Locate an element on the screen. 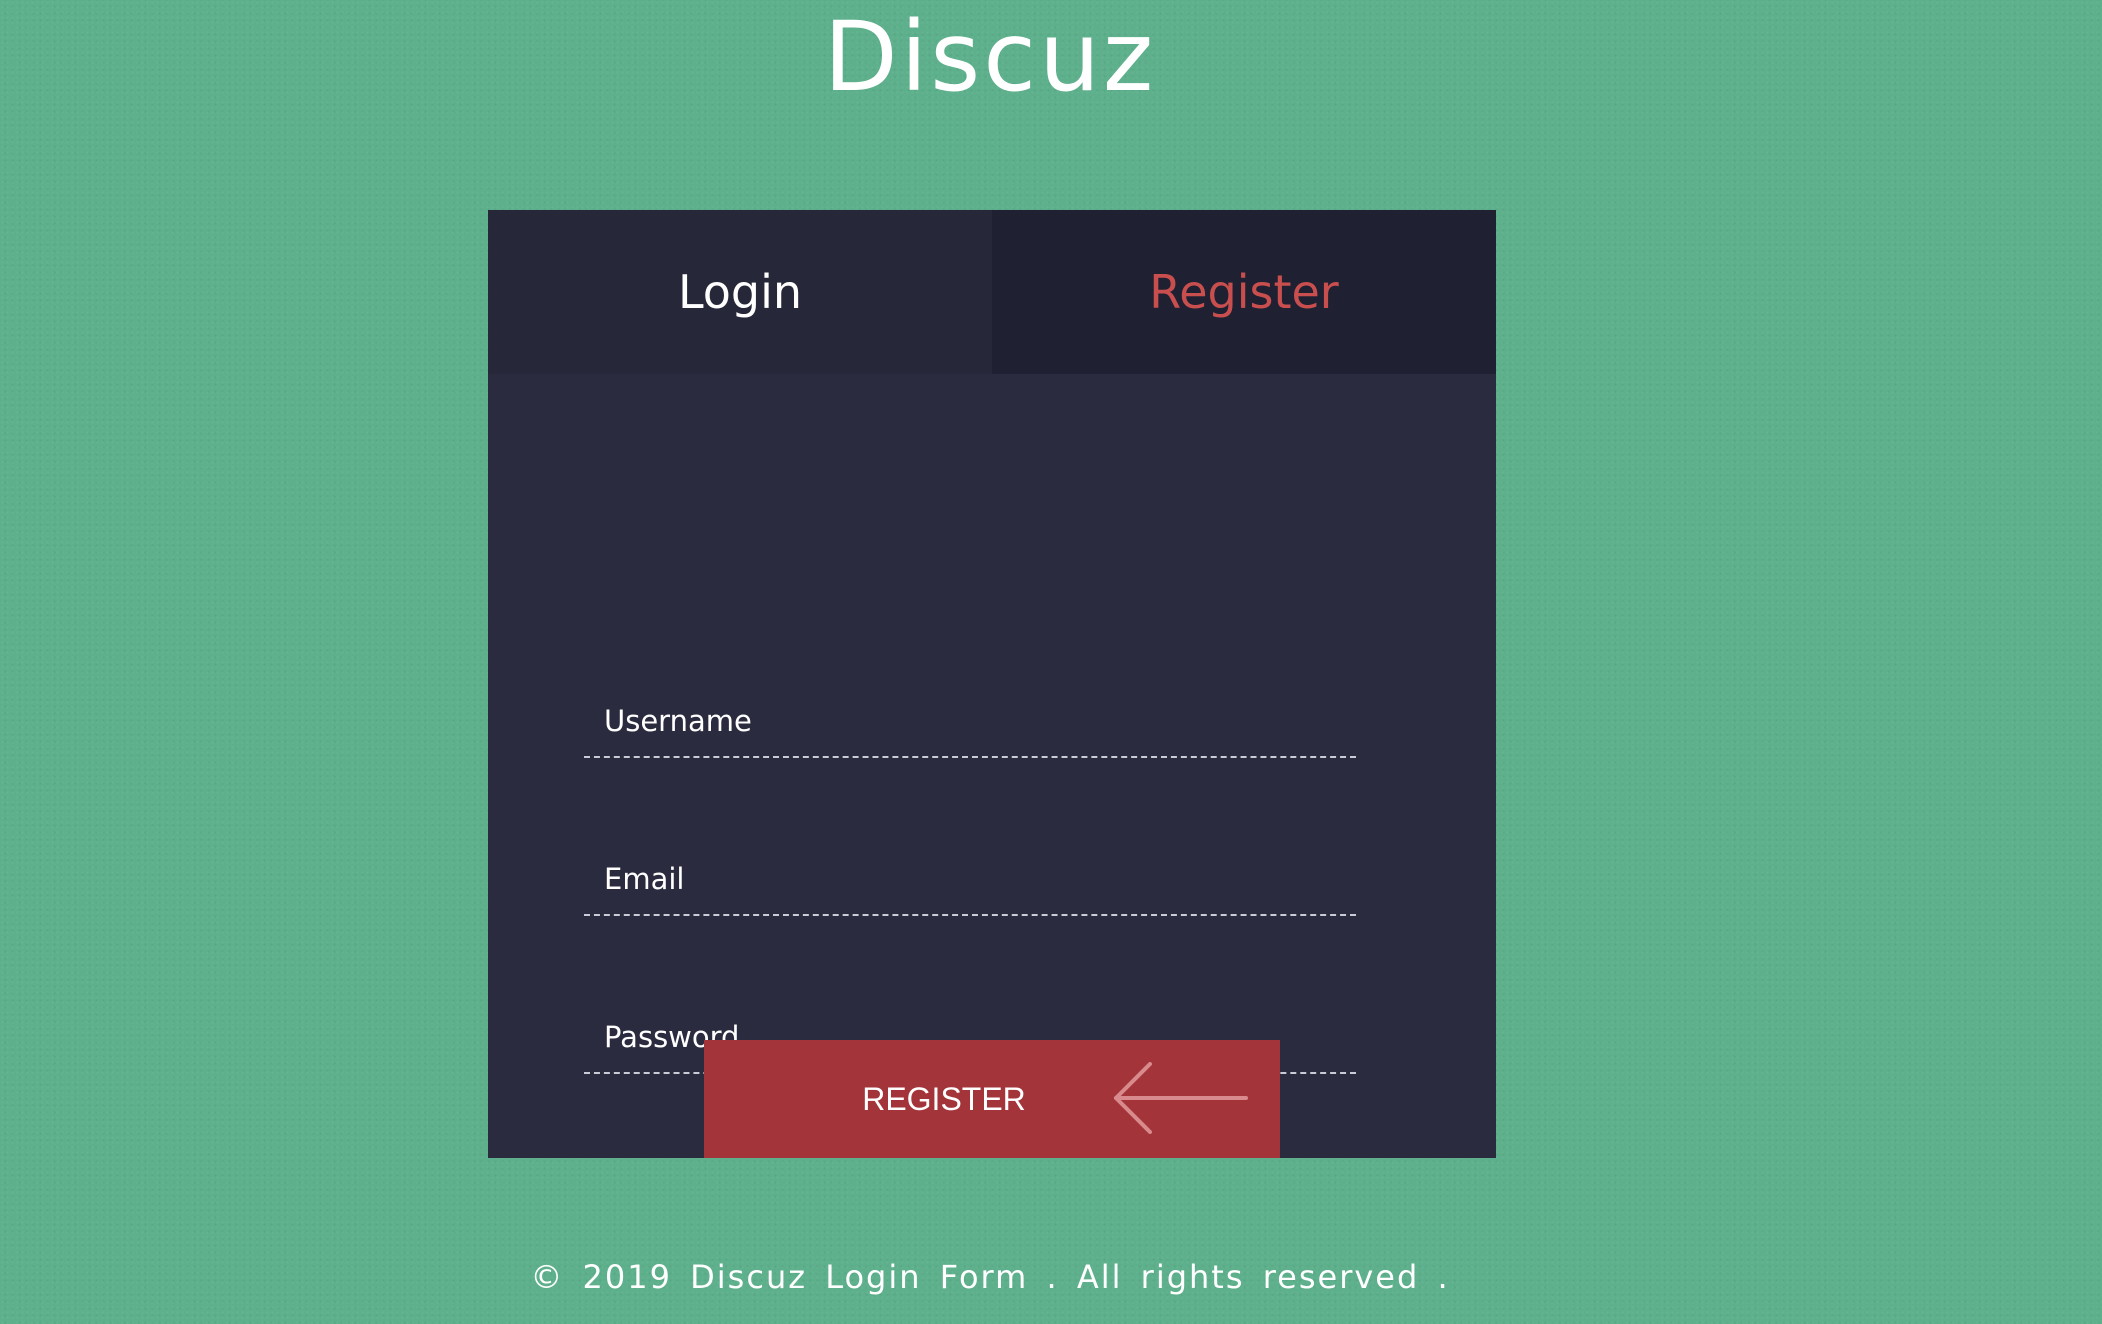  tab-login: Login is located at coordinates (740, 292).